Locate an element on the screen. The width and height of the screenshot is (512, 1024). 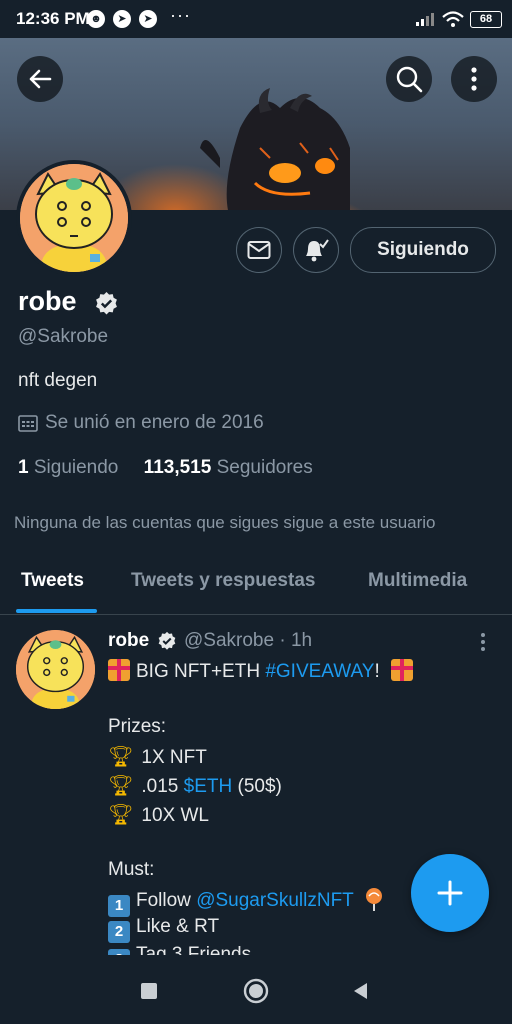
compose-tweet-button is located at coordinates (450, 893).